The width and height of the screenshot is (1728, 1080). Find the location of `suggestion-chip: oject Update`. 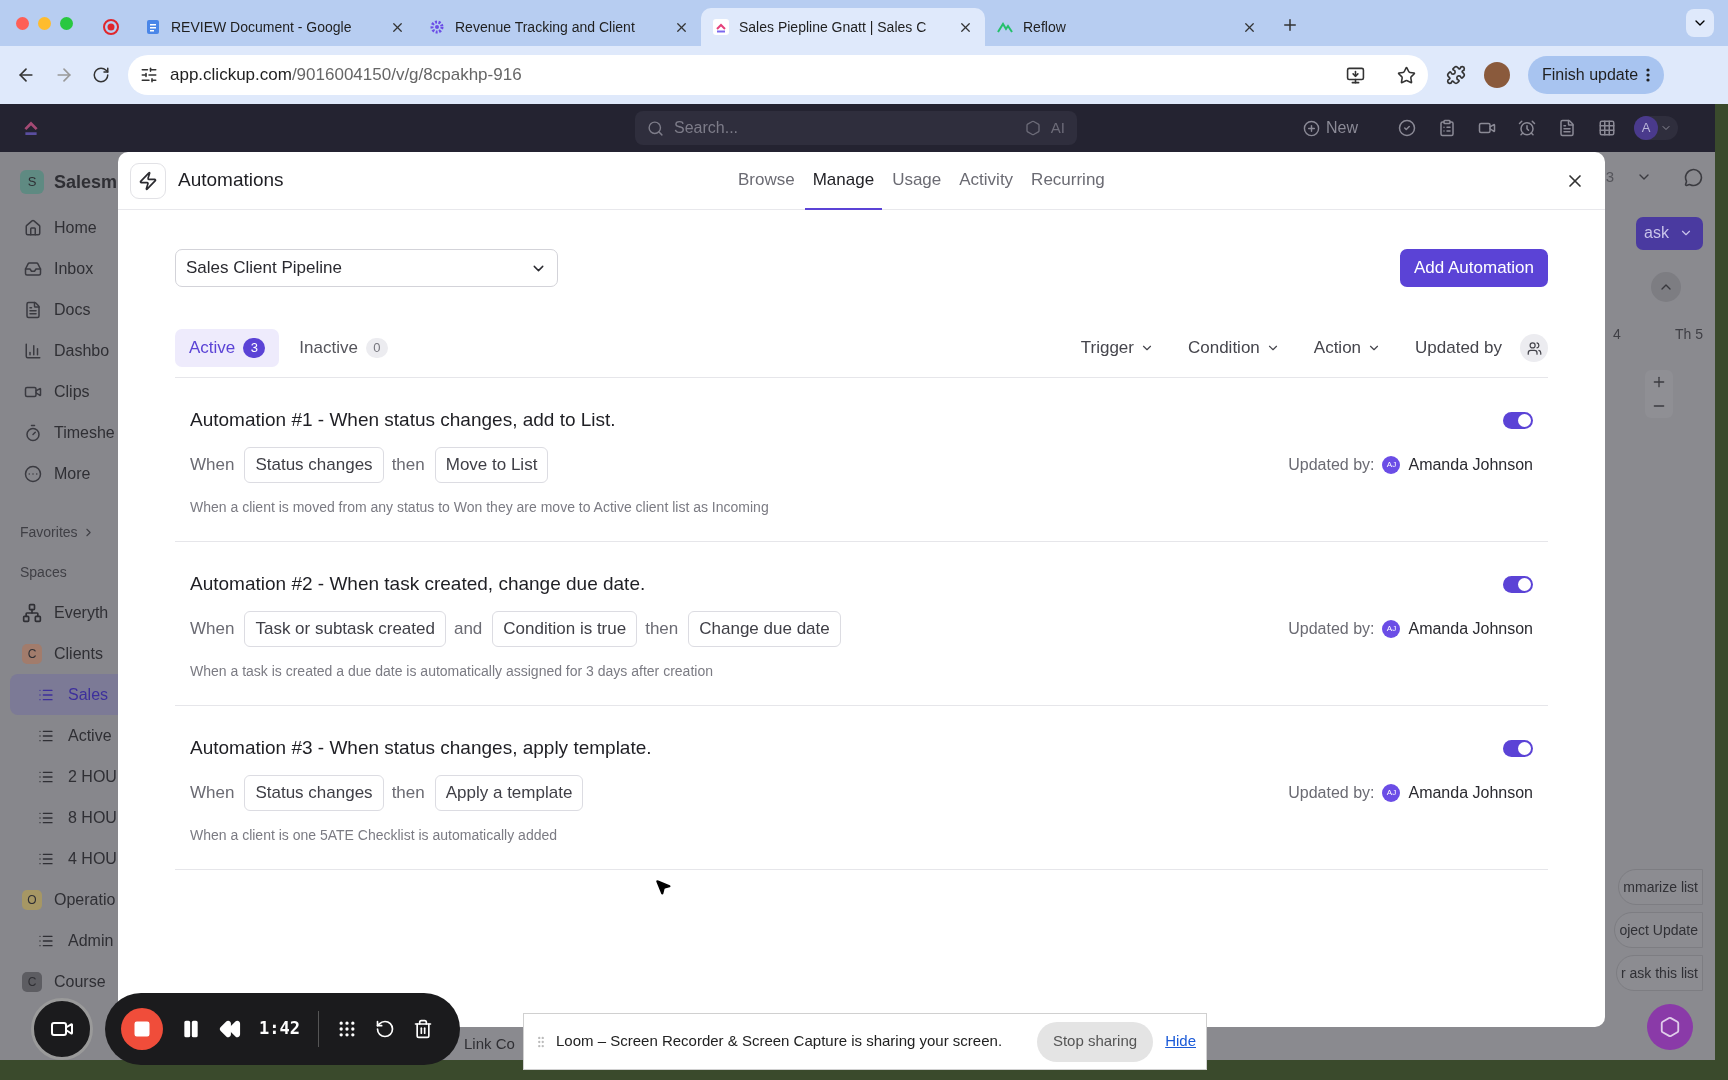

suggestion-chip: oject Update is located at coordinates (1658, 930).